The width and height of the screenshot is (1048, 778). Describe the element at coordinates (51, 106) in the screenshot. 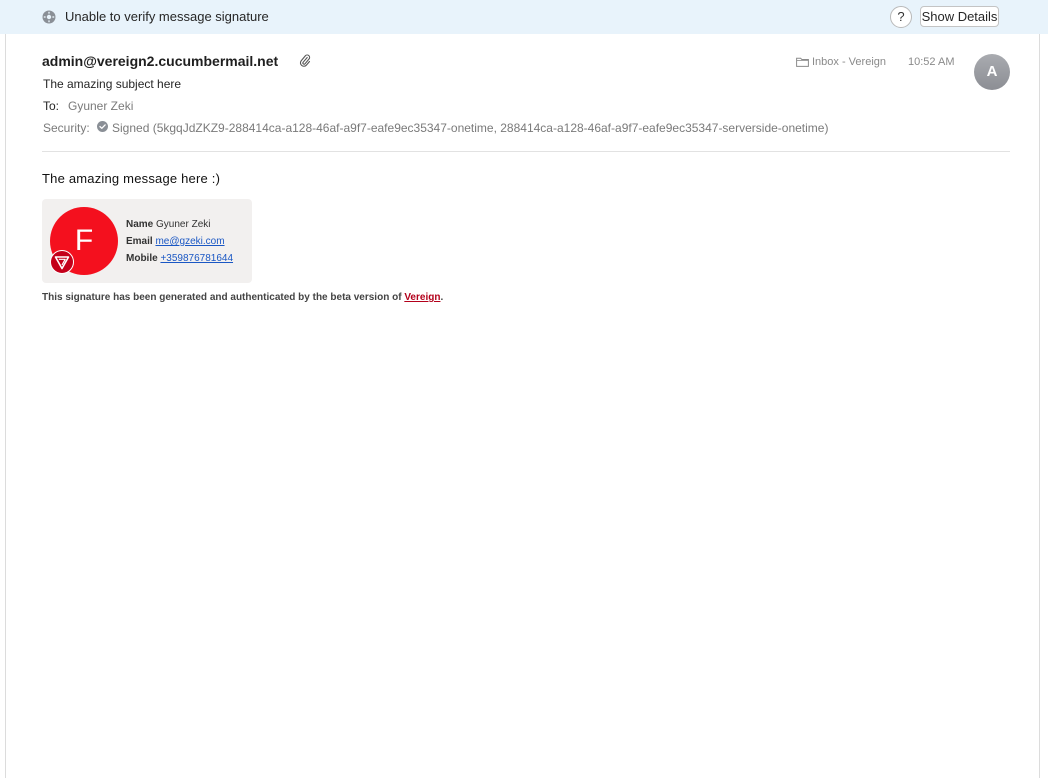

I see `to-label: To:` at that location.